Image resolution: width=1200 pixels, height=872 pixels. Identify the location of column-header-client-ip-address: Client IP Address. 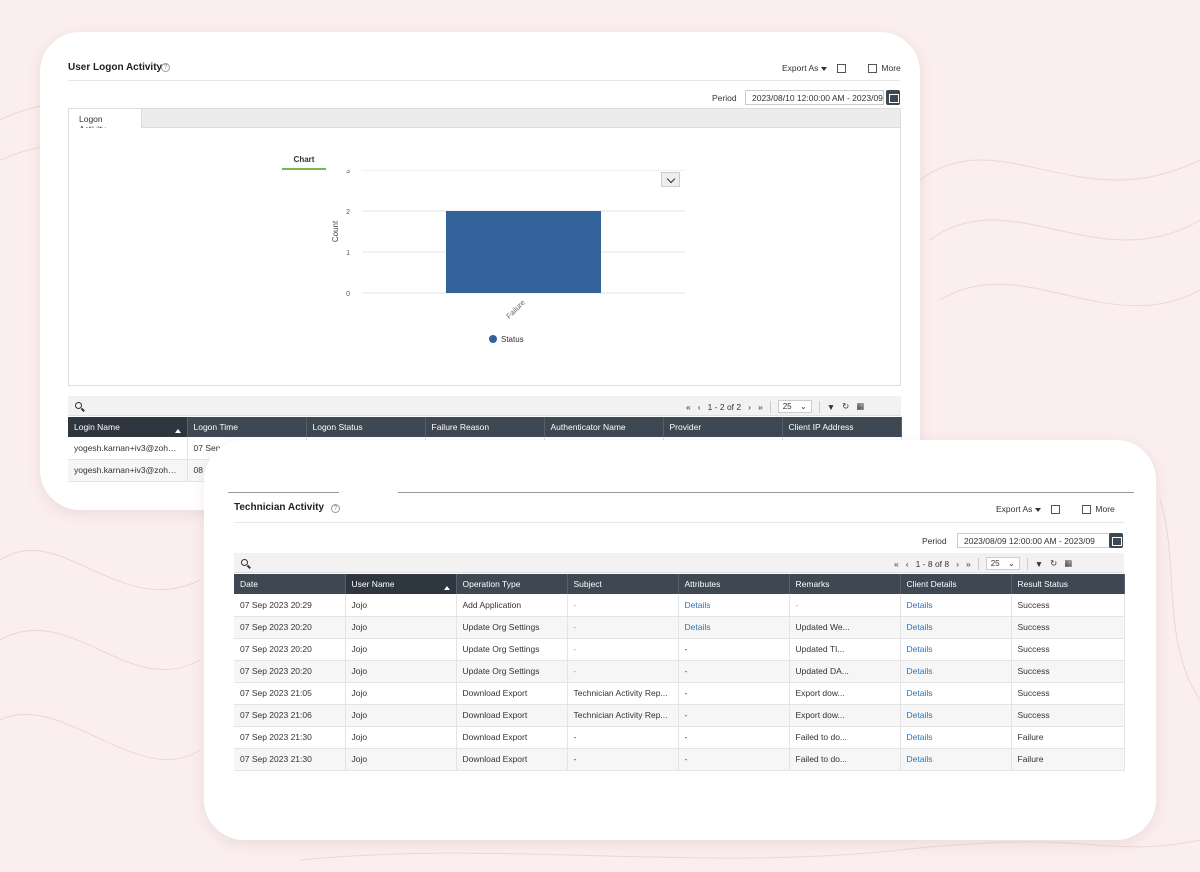
(842, 427).